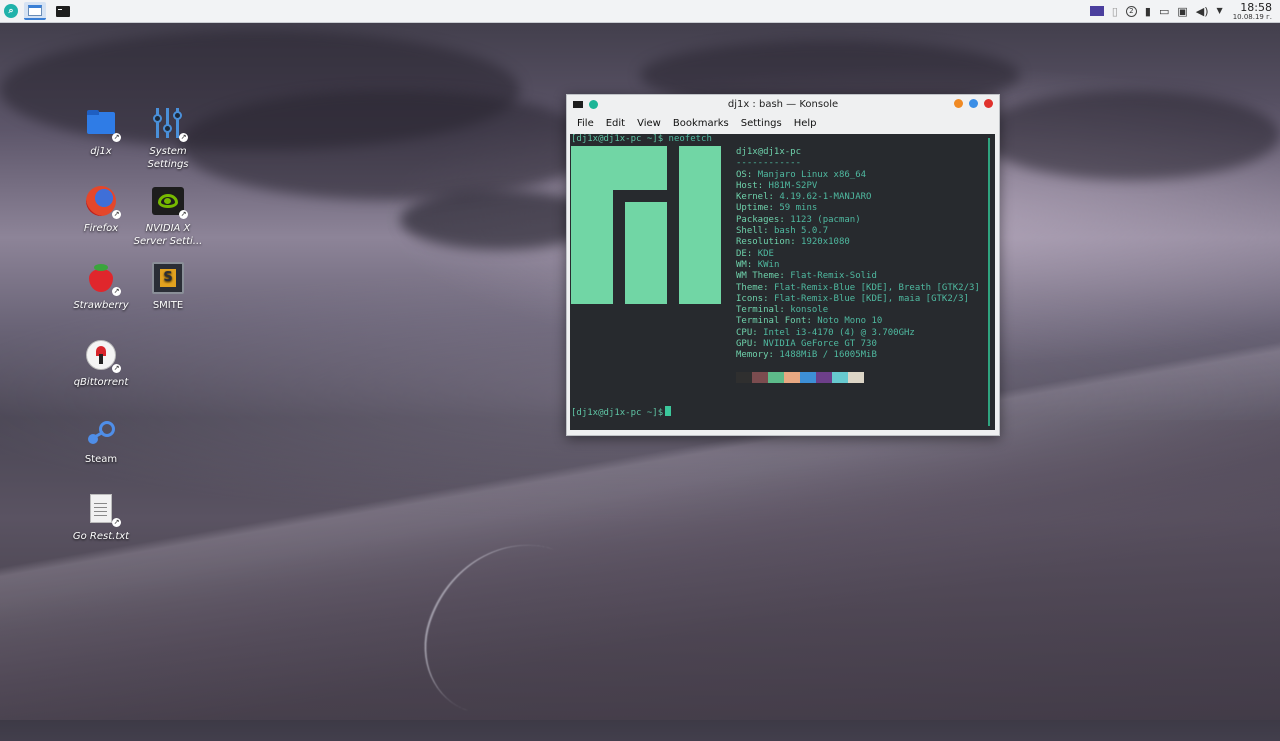 The height and width of the screenshot is (741, 1280). I want to click on neofetch-key: Icons, so click(750, 298).